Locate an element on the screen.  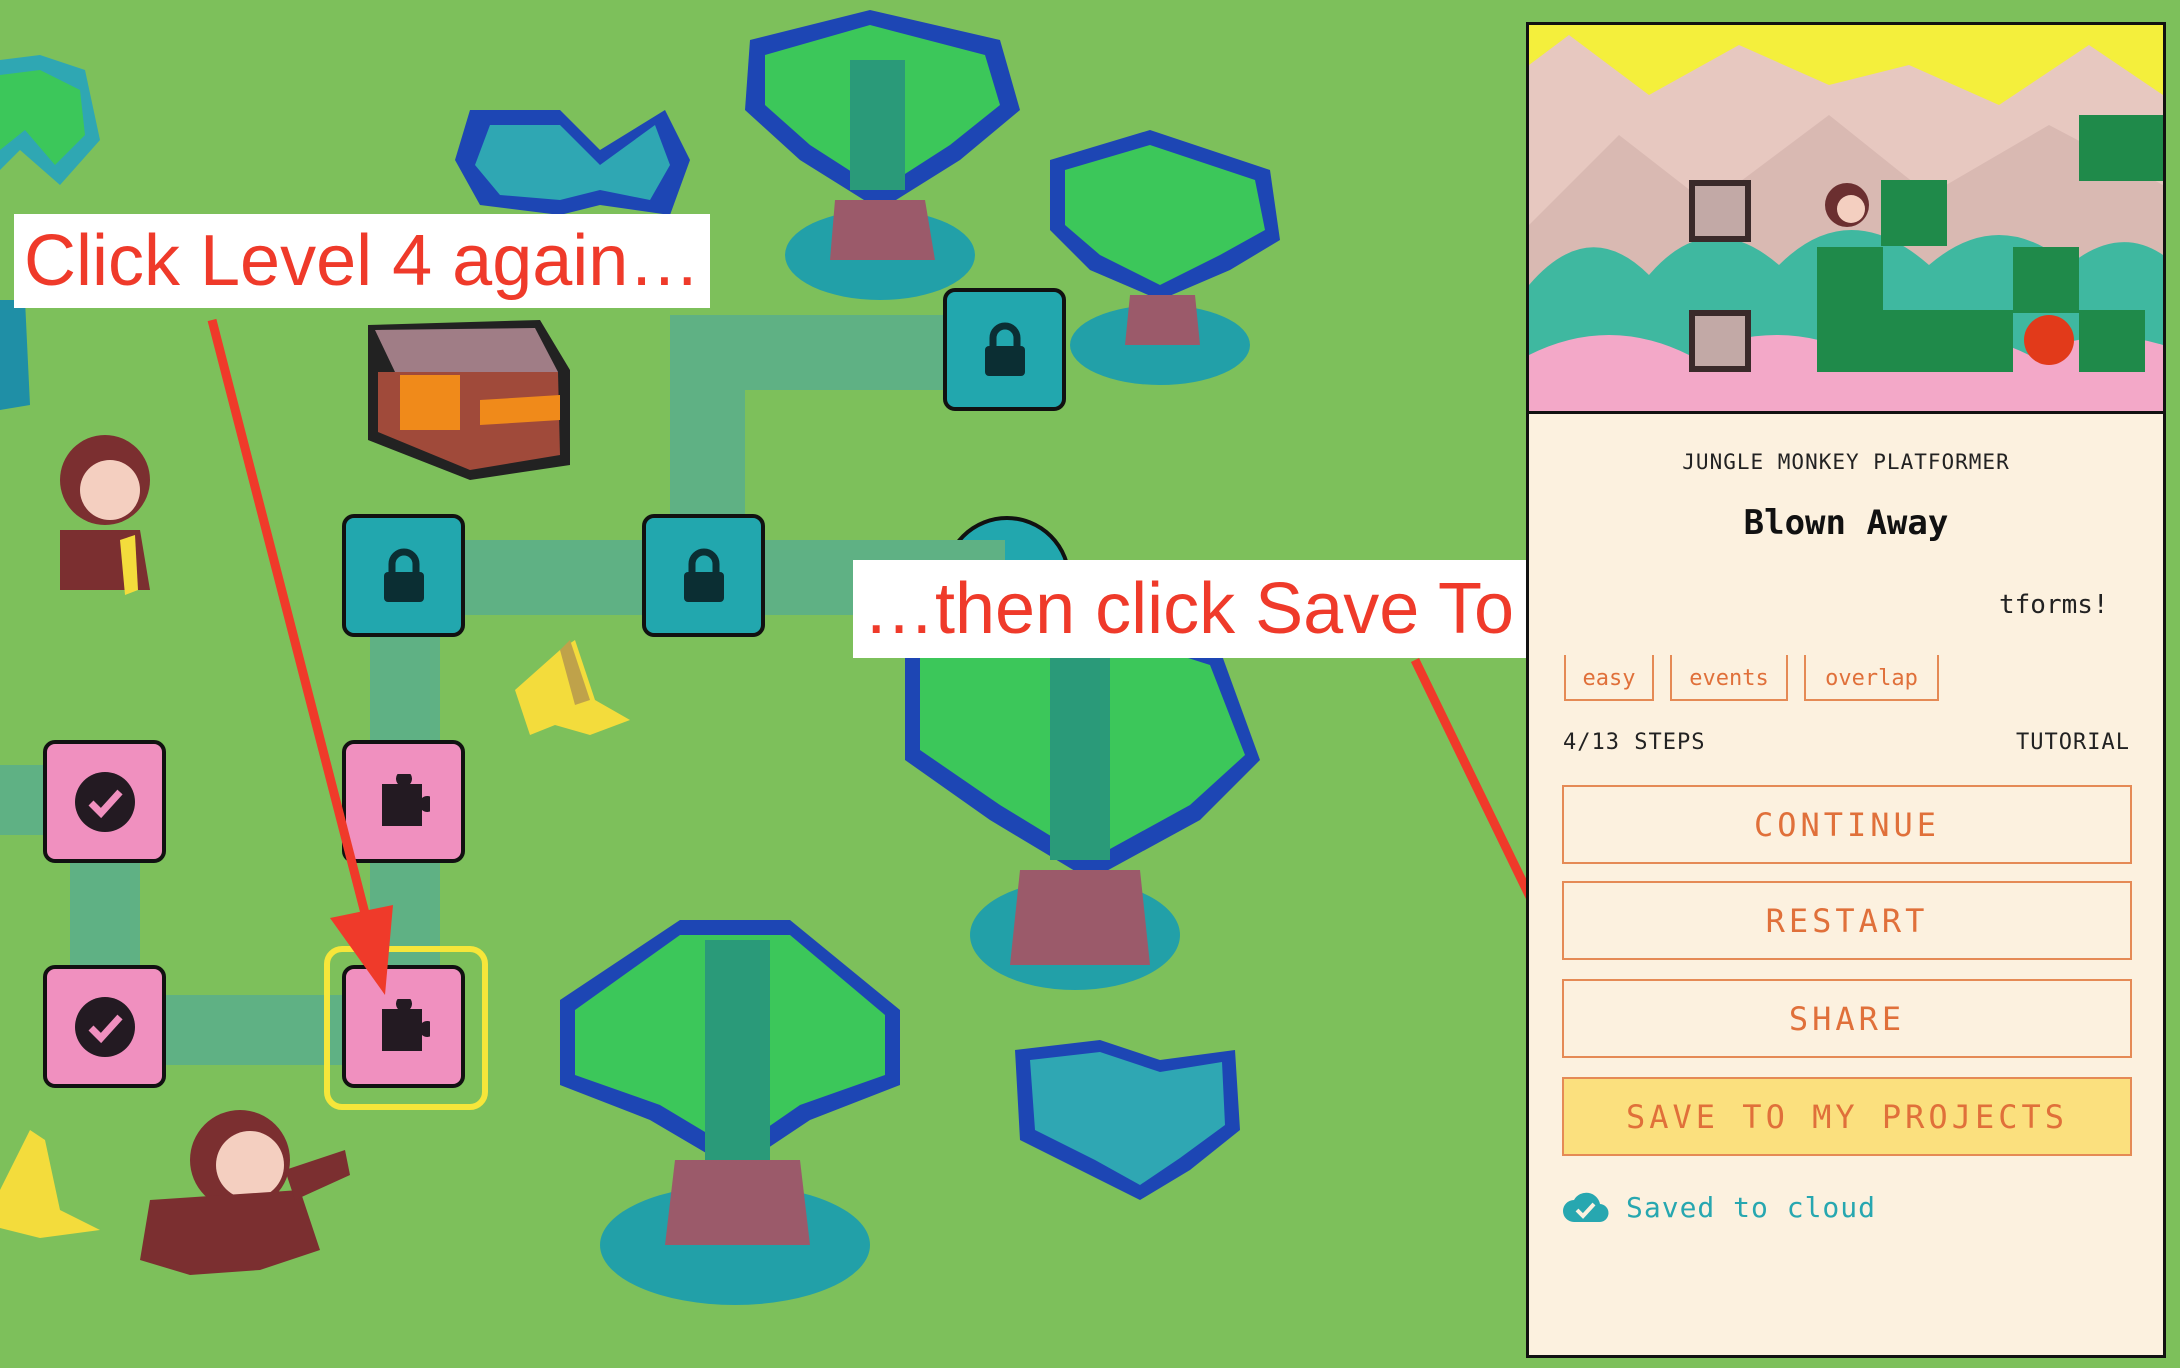
save-to-my-projects-button: SAVE TO MY PROJECTS is located at coordinates (1847, 1116).